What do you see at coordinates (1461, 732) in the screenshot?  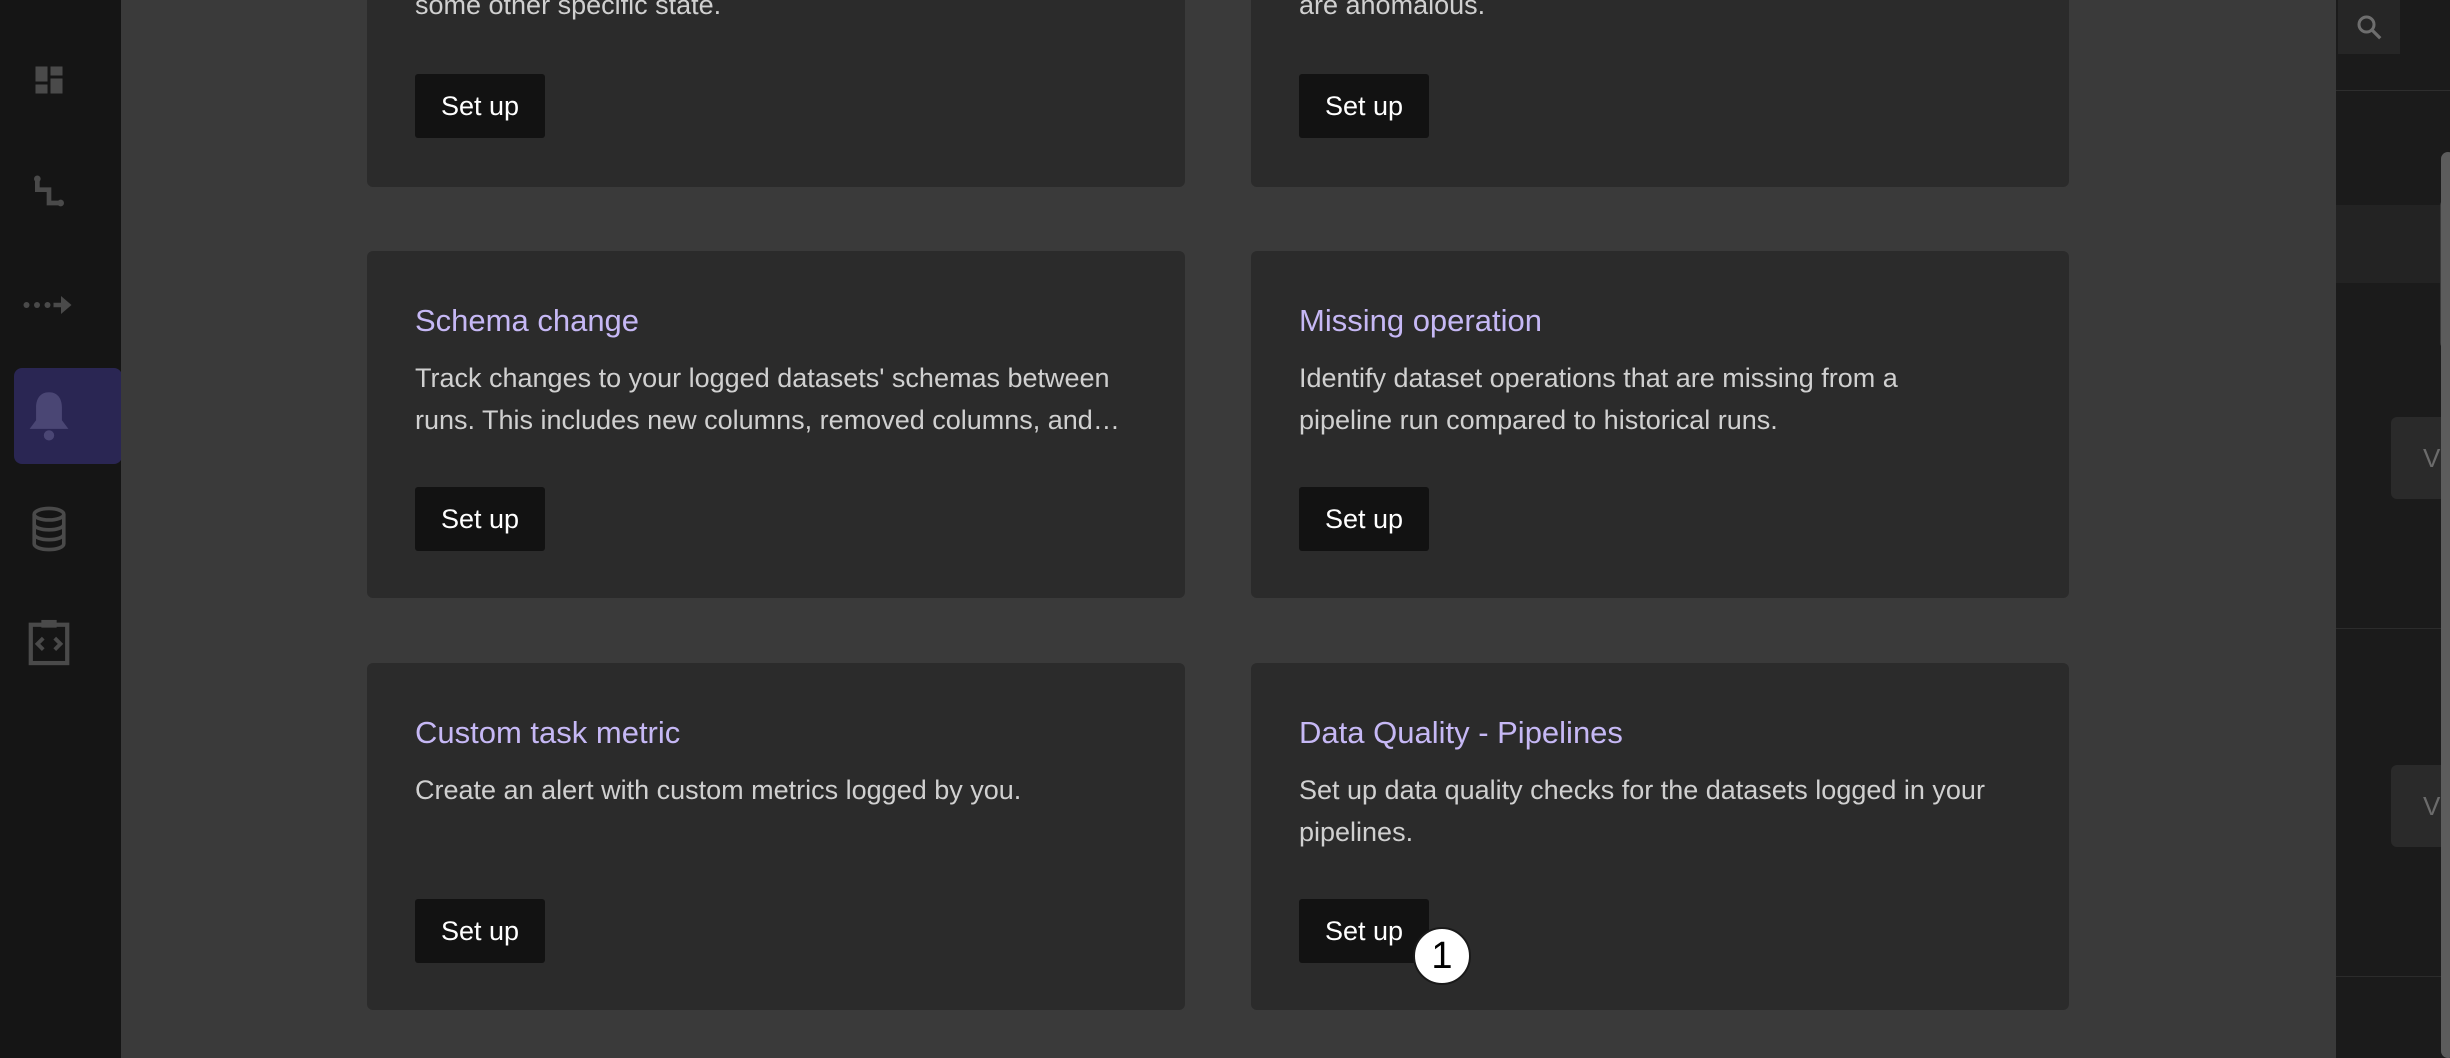 I see `card-title: Data Quality - Pipelines` at bounding box center [1461, 732].